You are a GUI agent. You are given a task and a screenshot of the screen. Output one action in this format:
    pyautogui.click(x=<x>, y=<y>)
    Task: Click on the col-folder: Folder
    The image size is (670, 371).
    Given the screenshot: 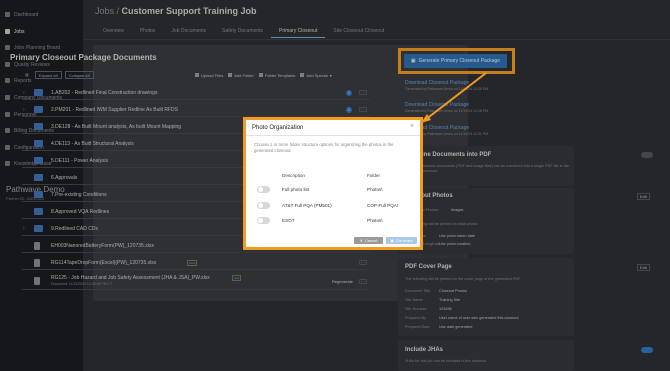 What is the action you would take?
    pyautogui.click(x=374, y=175)
    